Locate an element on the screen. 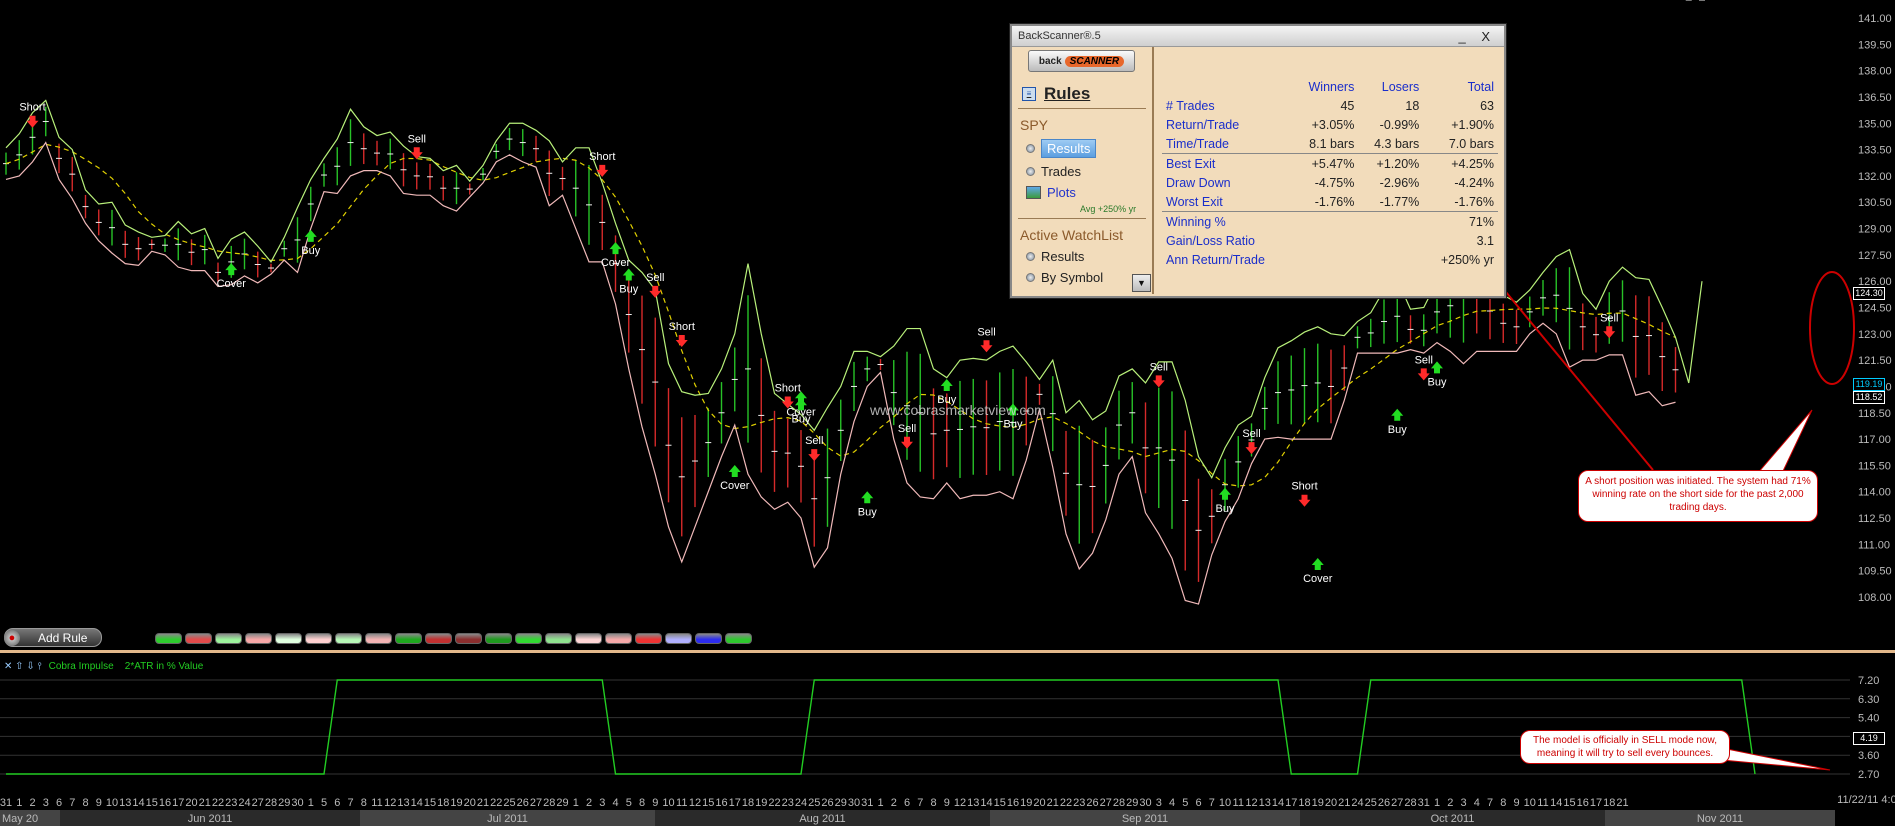 The height and width of the screenshot is (826, 1895). window-titlebar: BackScanner®.5 _ X is located at coordinates (1258, 36).